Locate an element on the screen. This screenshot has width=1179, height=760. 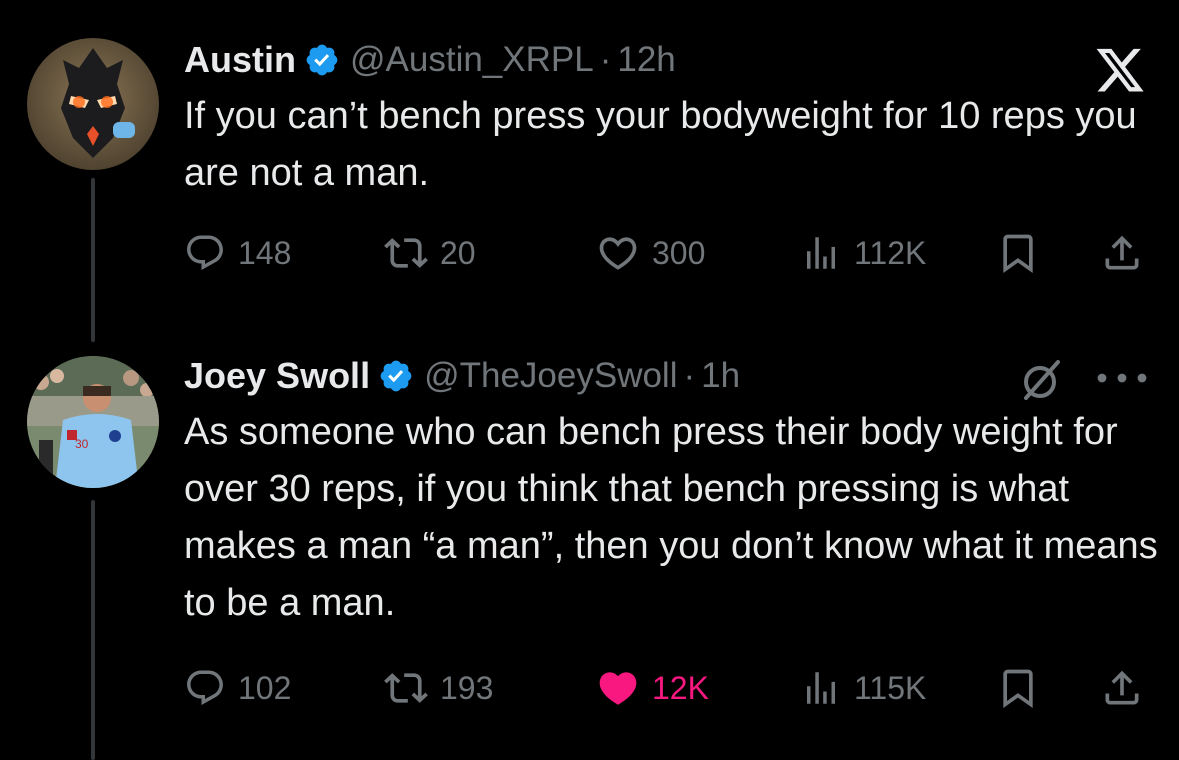
heart-filled-icon is located at coordinates (618, 688).